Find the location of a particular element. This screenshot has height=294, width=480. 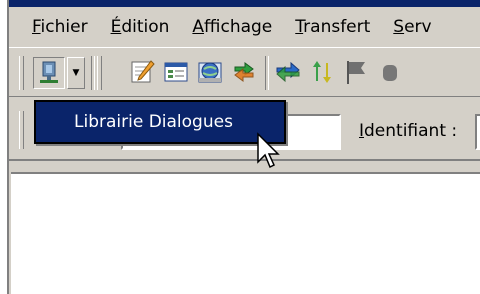

menu-transfert-accel: T is located at coordinates (299, 27).